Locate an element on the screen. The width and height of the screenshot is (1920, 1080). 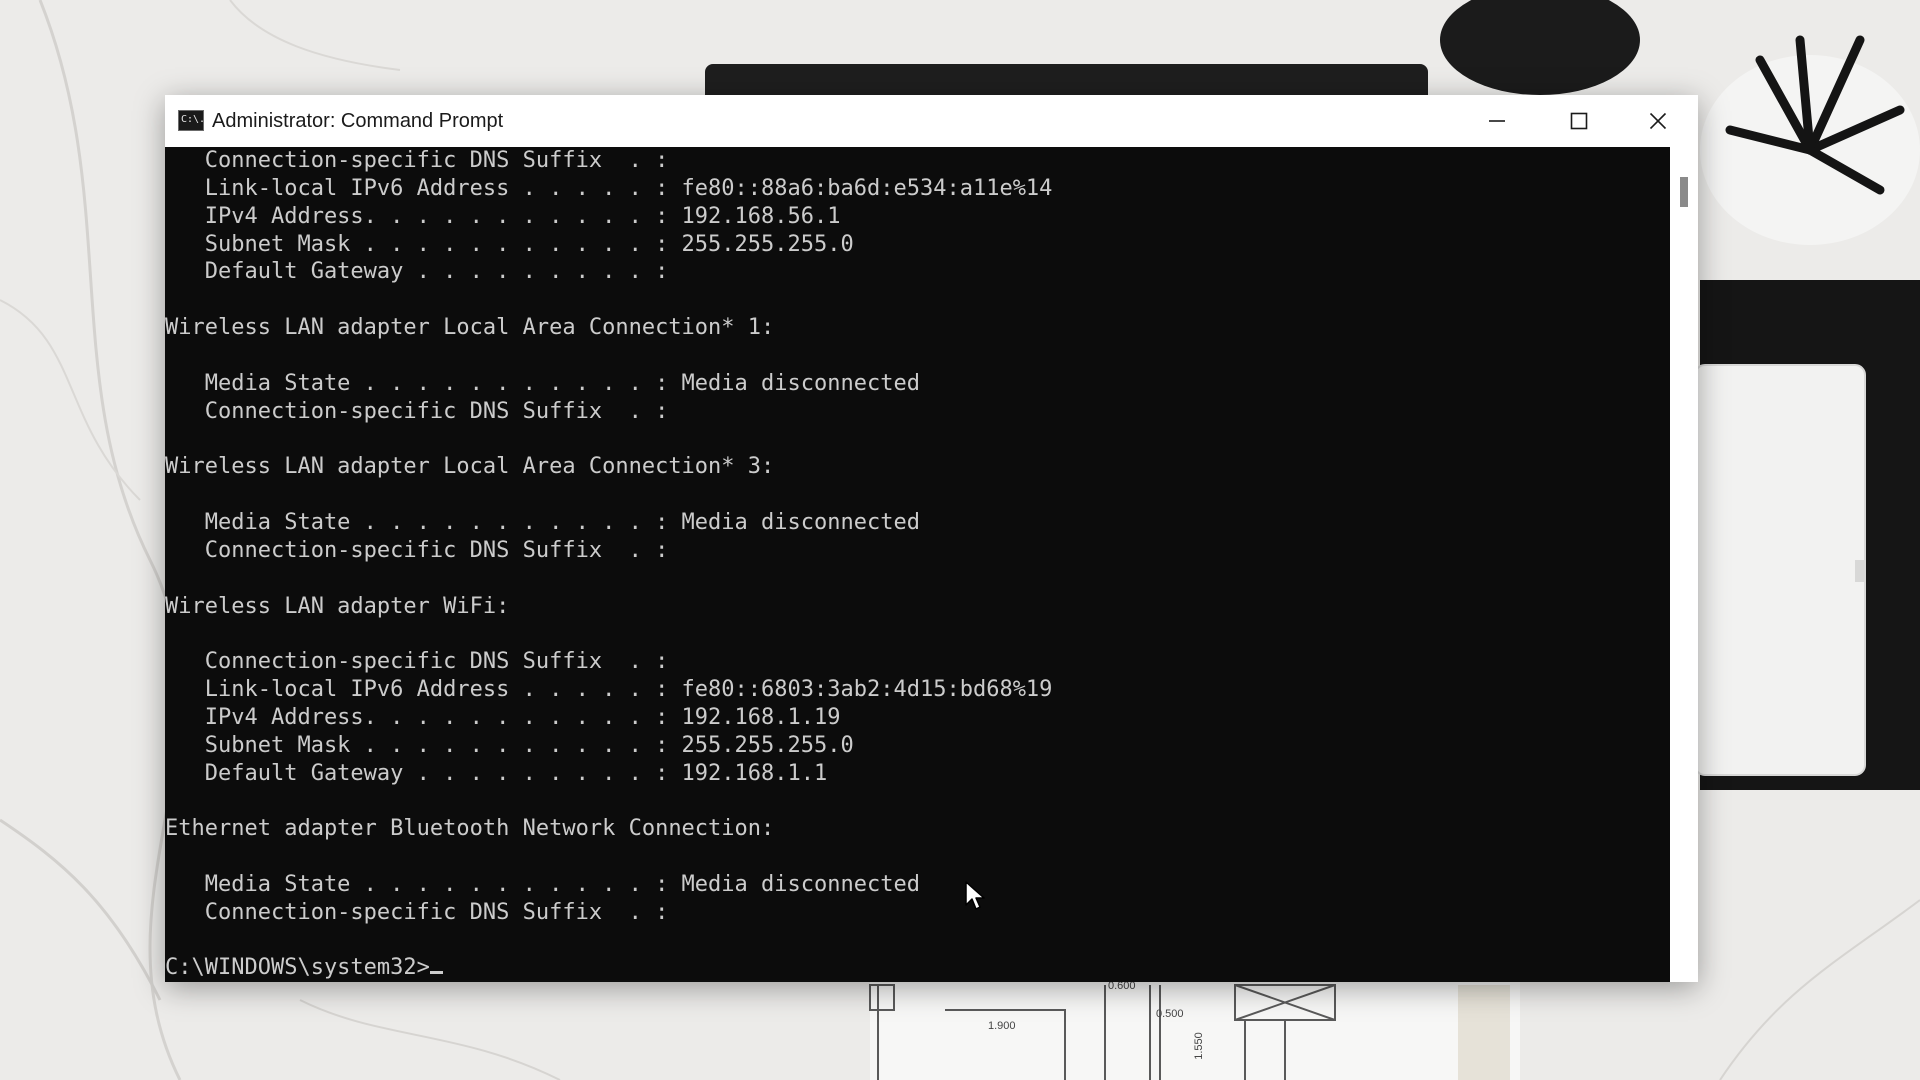
maximize-icon is located at coordinates (1579, 121).